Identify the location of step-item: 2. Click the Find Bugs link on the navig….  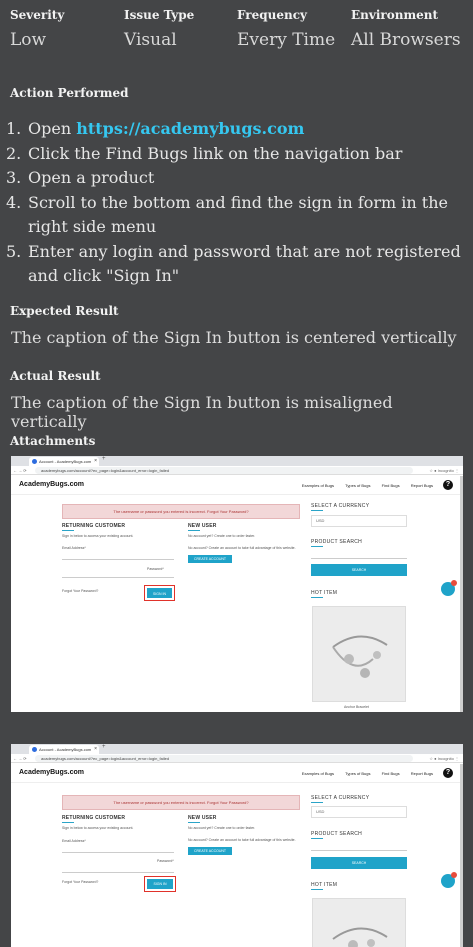
(204, 153).